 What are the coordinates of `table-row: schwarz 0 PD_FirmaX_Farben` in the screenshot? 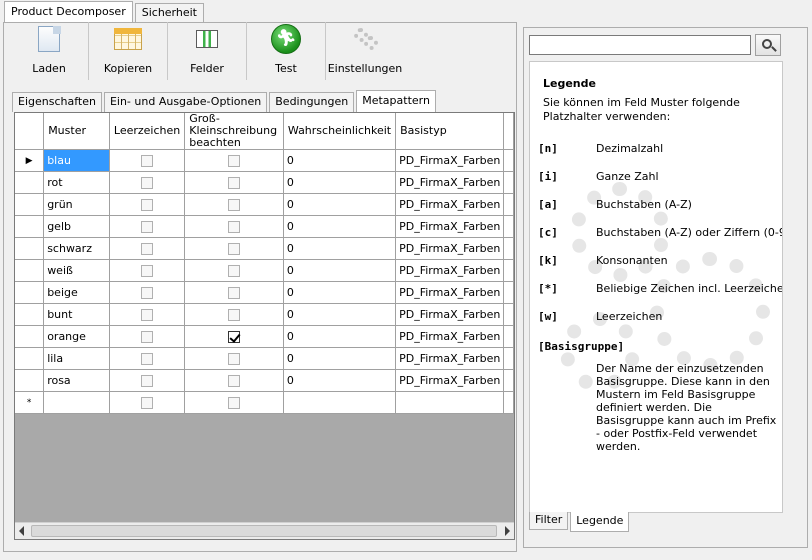 It's located at (264, 248).